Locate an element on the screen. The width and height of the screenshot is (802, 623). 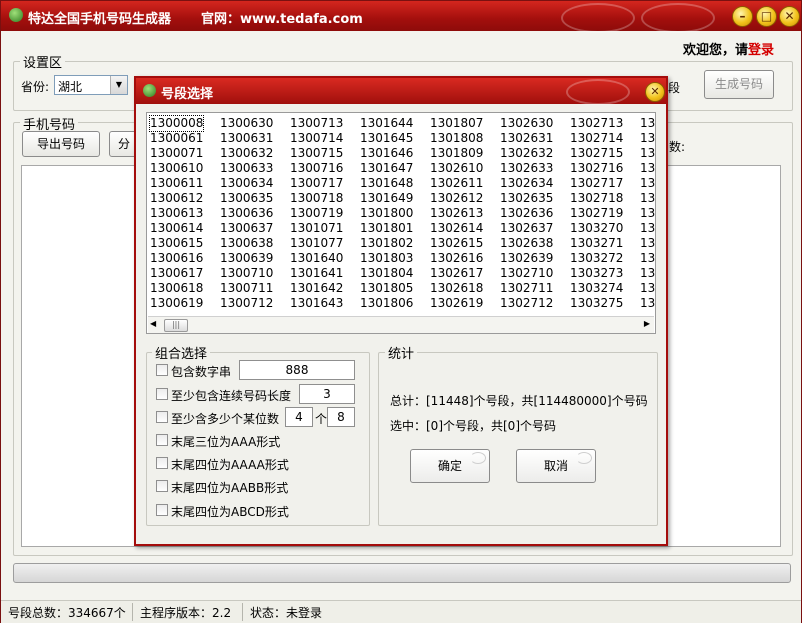
list-item: 1302617 is located at coordinates (456, 273).